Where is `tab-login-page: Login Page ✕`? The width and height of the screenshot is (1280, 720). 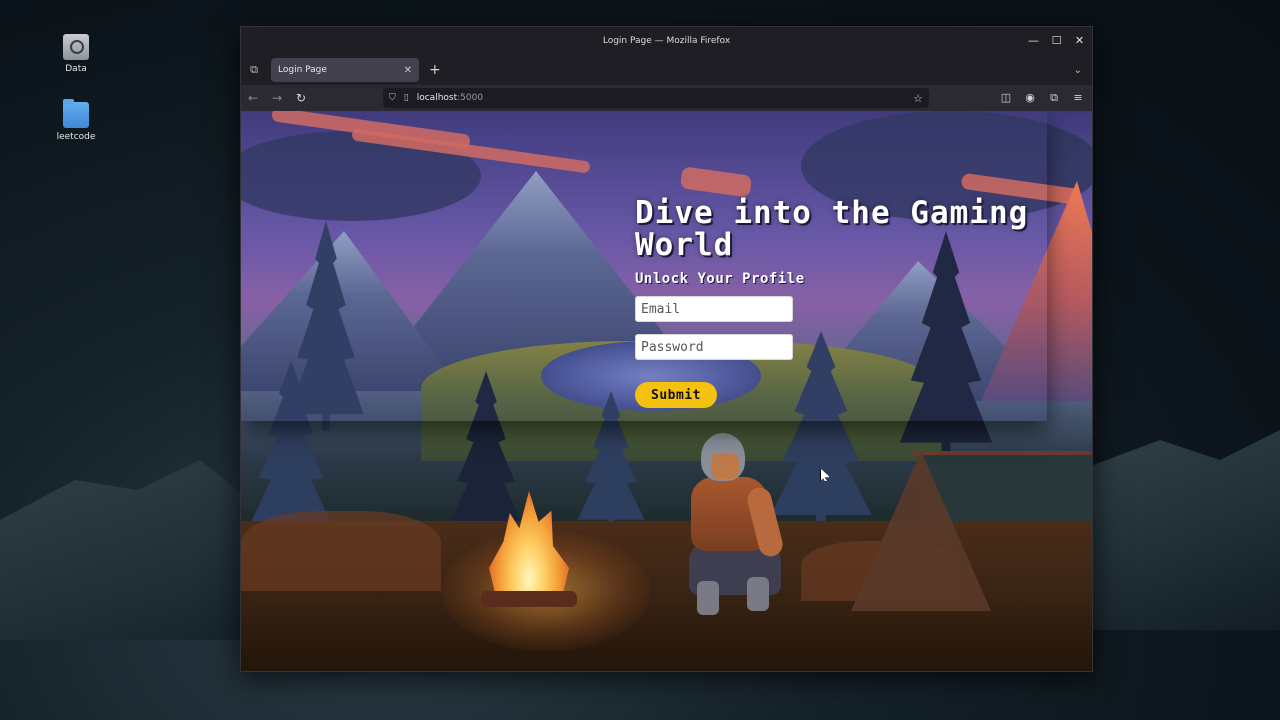
tab-login-page: Login Page ✕ is located at coordinates (345, 70).